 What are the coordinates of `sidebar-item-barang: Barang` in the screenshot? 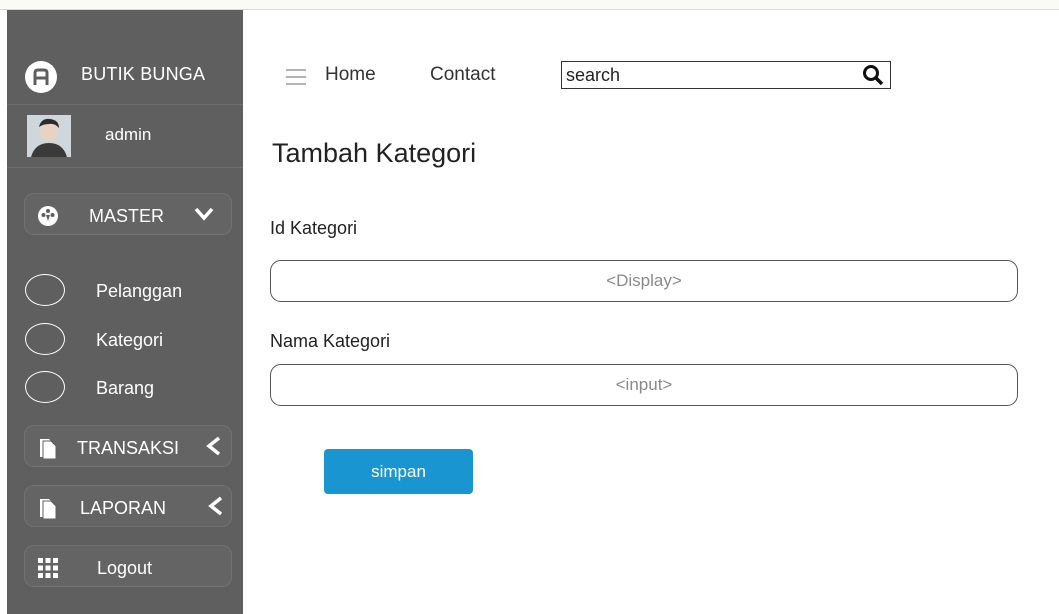 It's located at (125, 389).